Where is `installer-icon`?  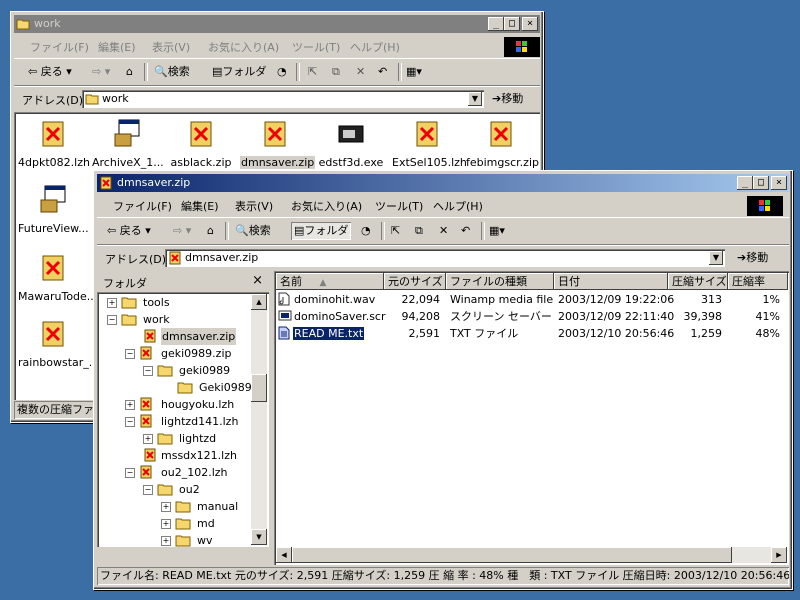 installer-icon is located at coordinates (127, 133).